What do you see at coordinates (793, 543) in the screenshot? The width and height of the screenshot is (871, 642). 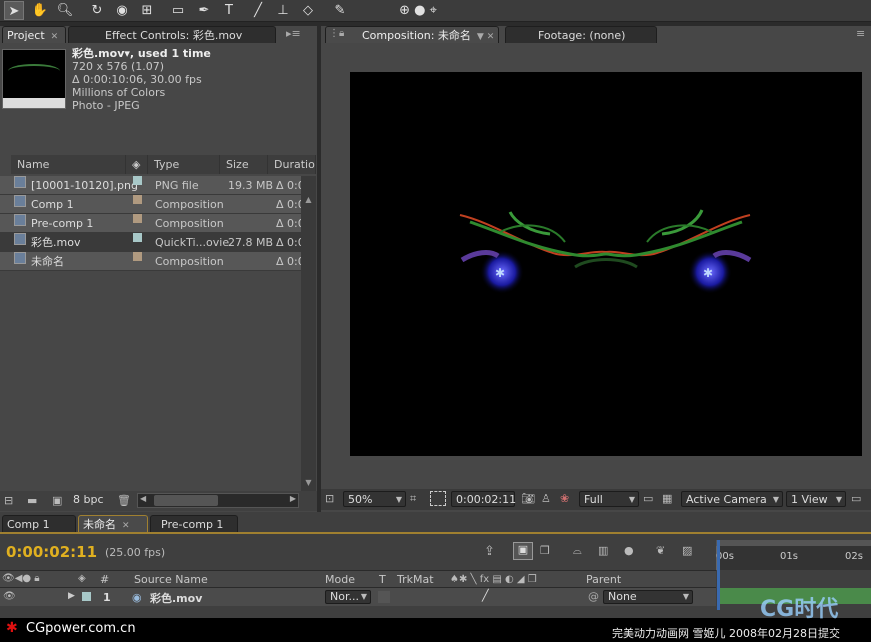 I see `work-area-bar` at bounding box center [793, 543].